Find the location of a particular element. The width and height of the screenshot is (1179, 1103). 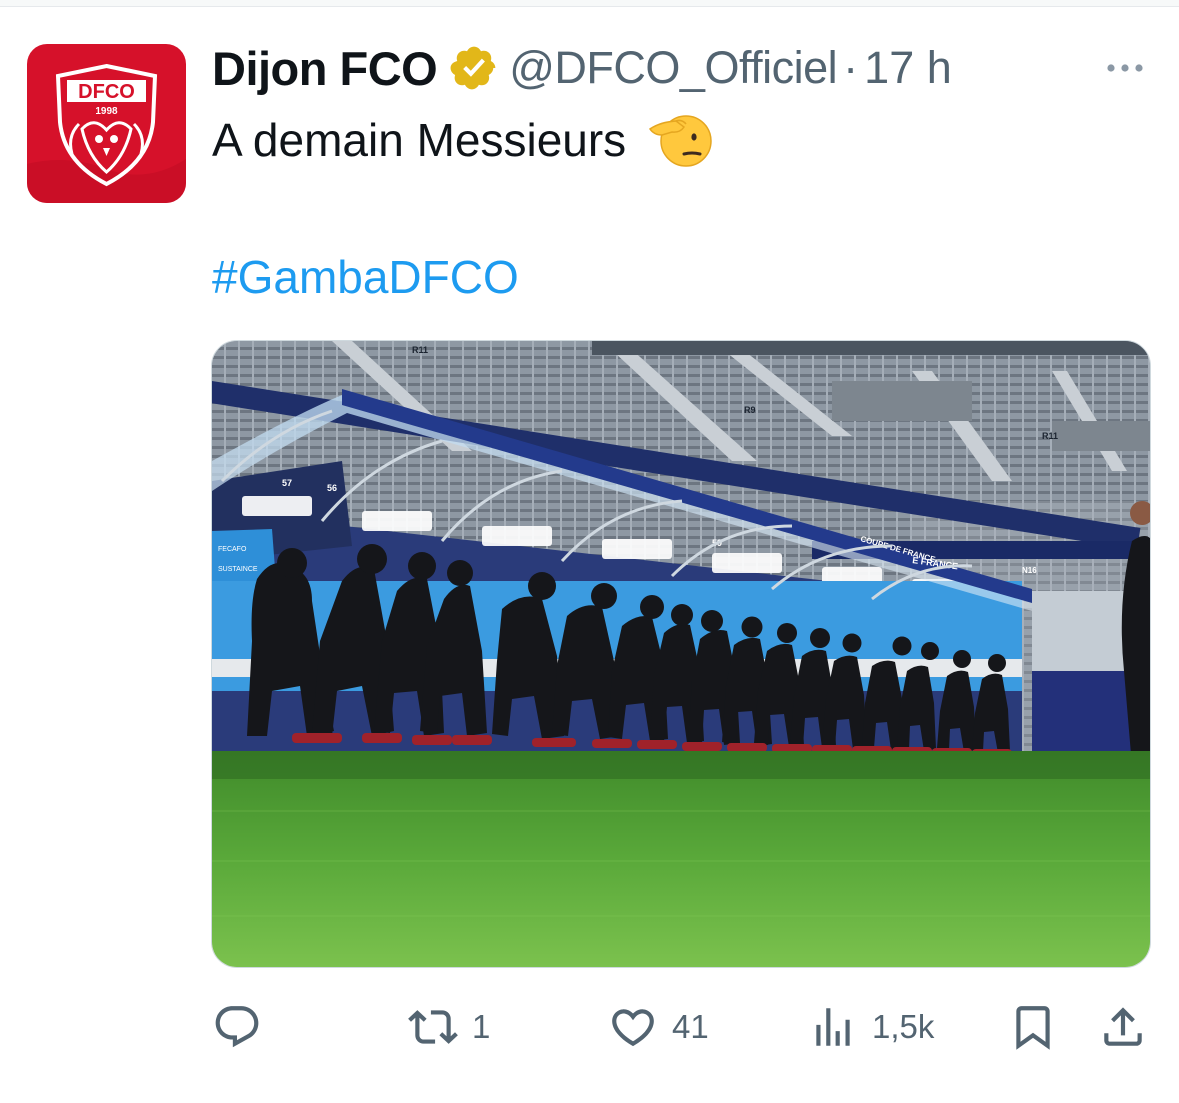

tweet-header: Dijon FCO @DFCO_Officiel · 17 h is located at coordinates (582, 68).